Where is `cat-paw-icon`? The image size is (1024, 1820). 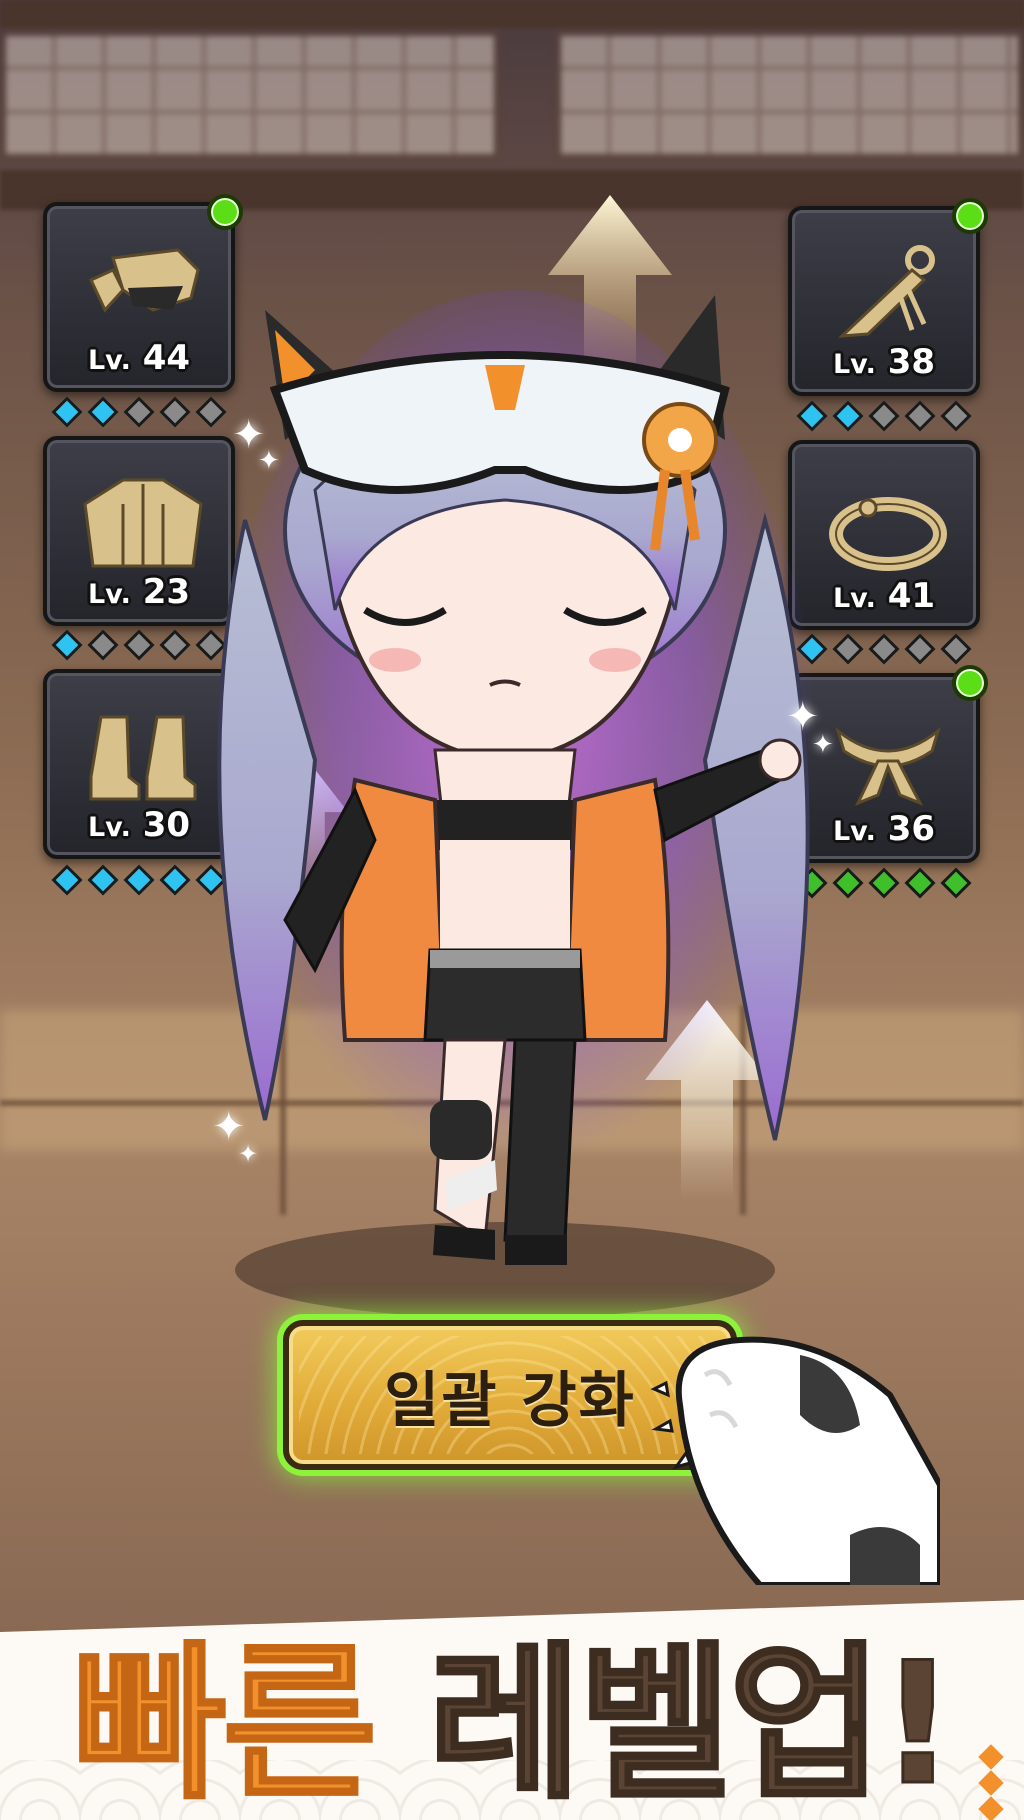 cat-paw-icon is located at coordinates (795, 1460).